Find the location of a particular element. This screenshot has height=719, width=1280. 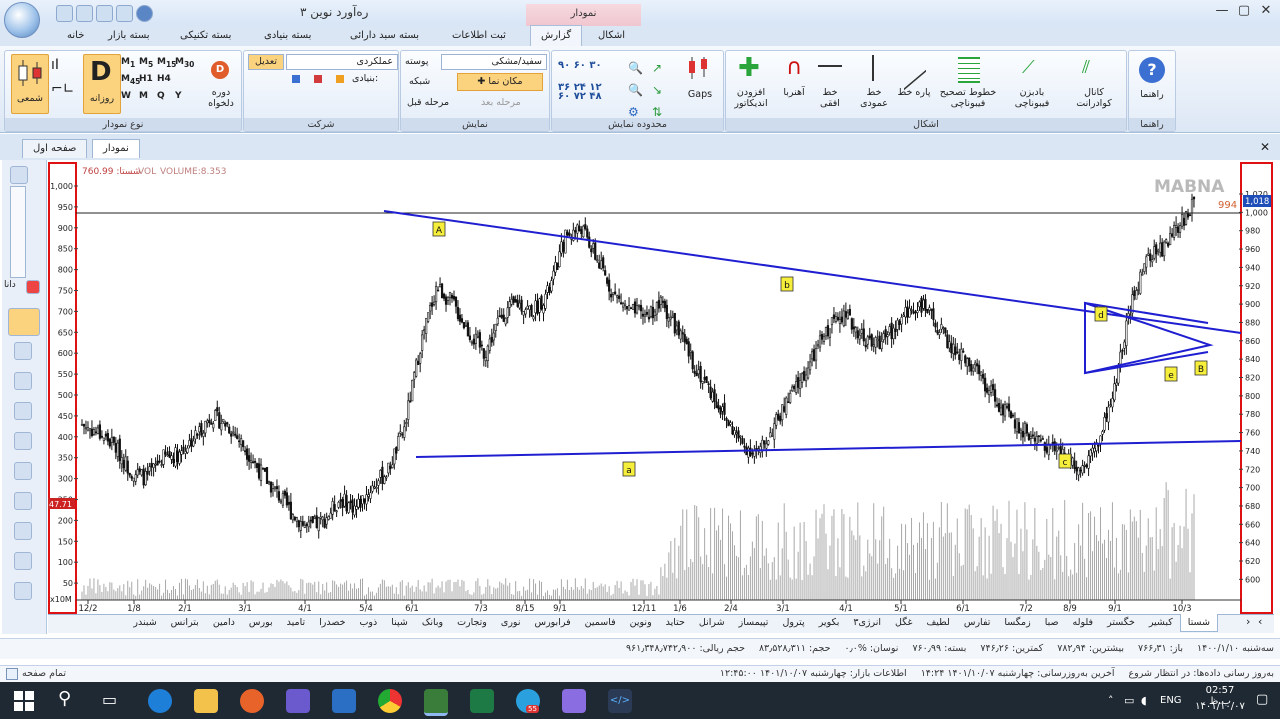

tab-data-entry: ثبت اطلاعات is located at coordinates (479, 36).